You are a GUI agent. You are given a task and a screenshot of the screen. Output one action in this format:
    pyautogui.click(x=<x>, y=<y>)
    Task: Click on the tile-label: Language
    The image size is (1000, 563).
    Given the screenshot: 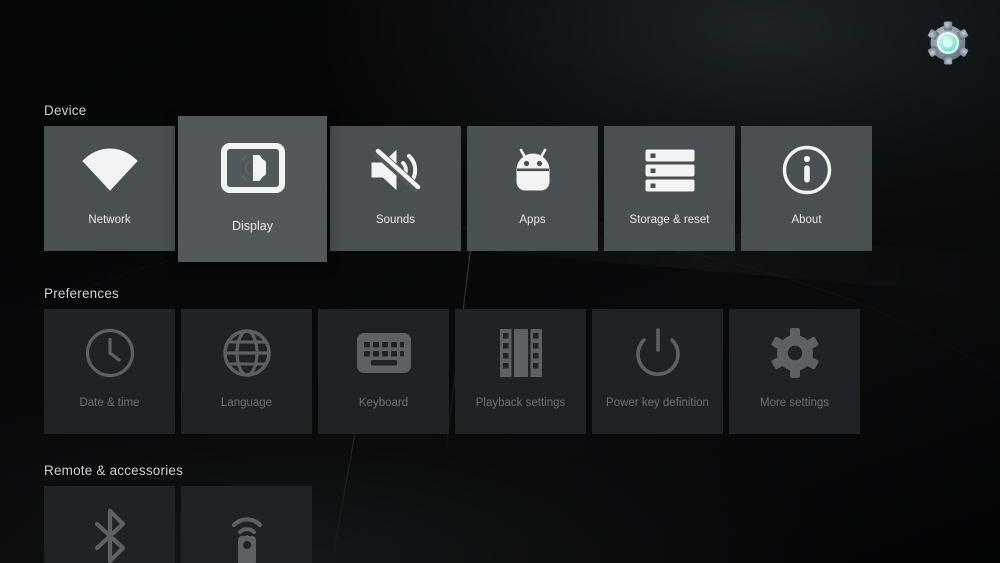 What is the action you would take?
    pyautogui.click(x=246, y=403)
    